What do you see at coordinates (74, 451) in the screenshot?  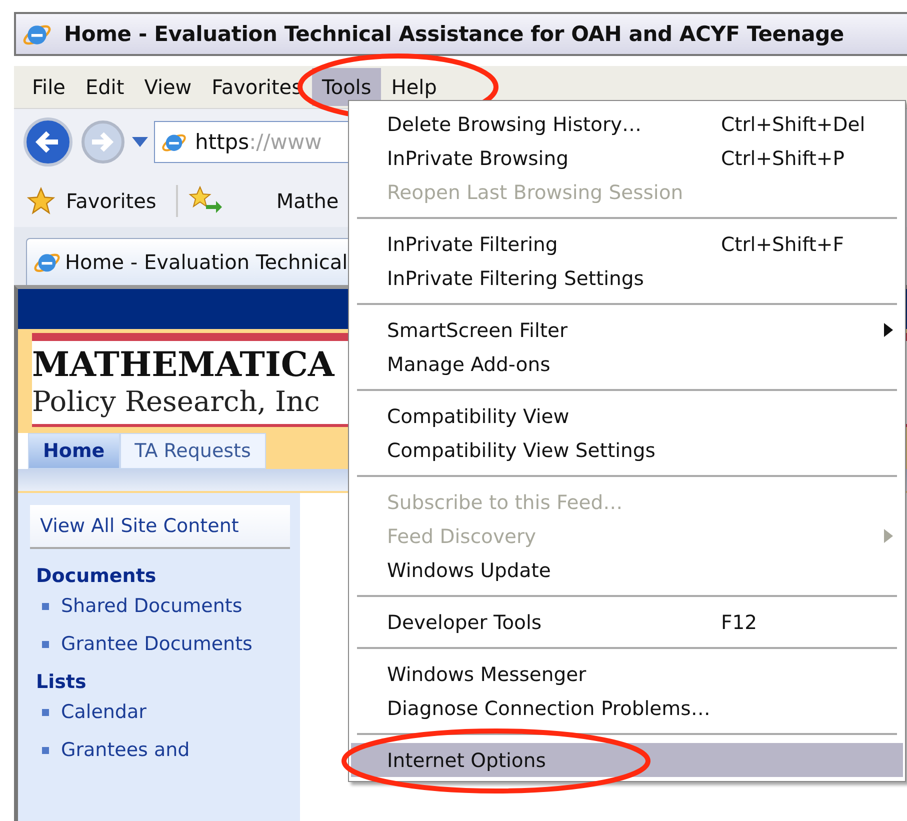 I see `site-nav-tab: Home` at bounding box center [74, 451].